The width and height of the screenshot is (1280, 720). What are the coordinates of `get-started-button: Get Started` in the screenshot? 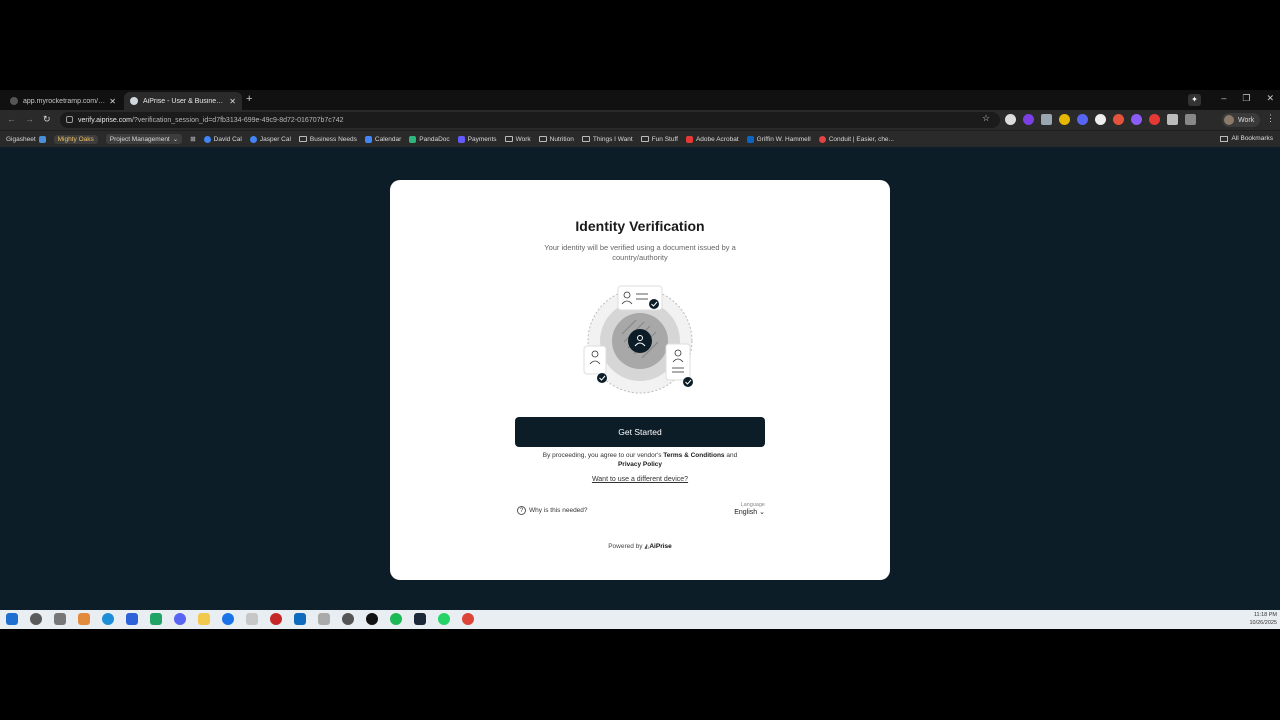 It's located at (640, 432).